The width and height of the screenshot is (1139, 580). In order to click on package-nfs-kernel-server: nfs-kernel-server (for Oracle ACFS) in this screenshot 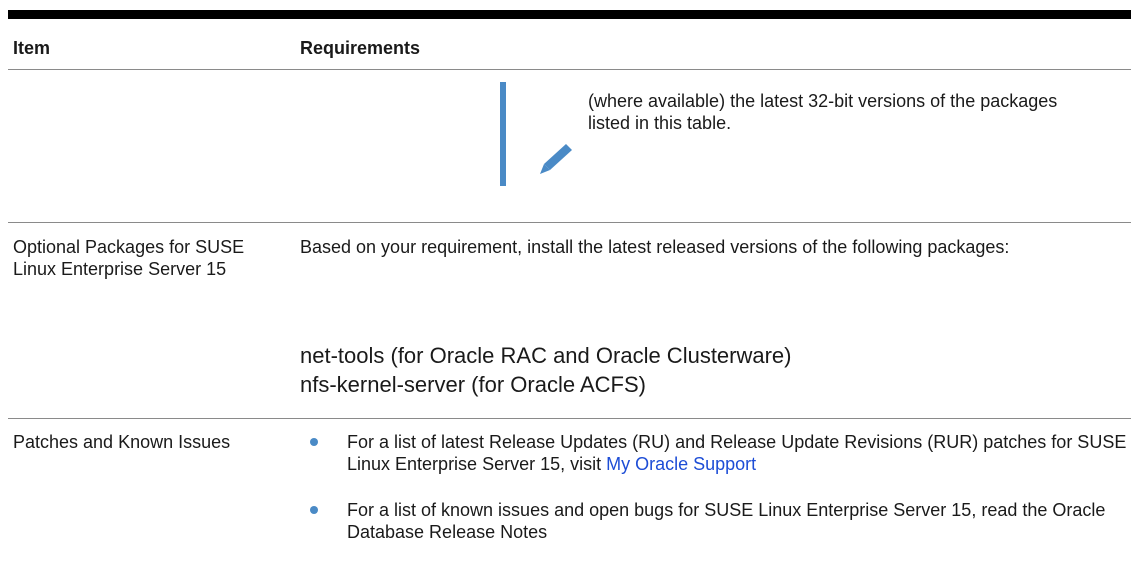, I will do `click(473, 384)`.